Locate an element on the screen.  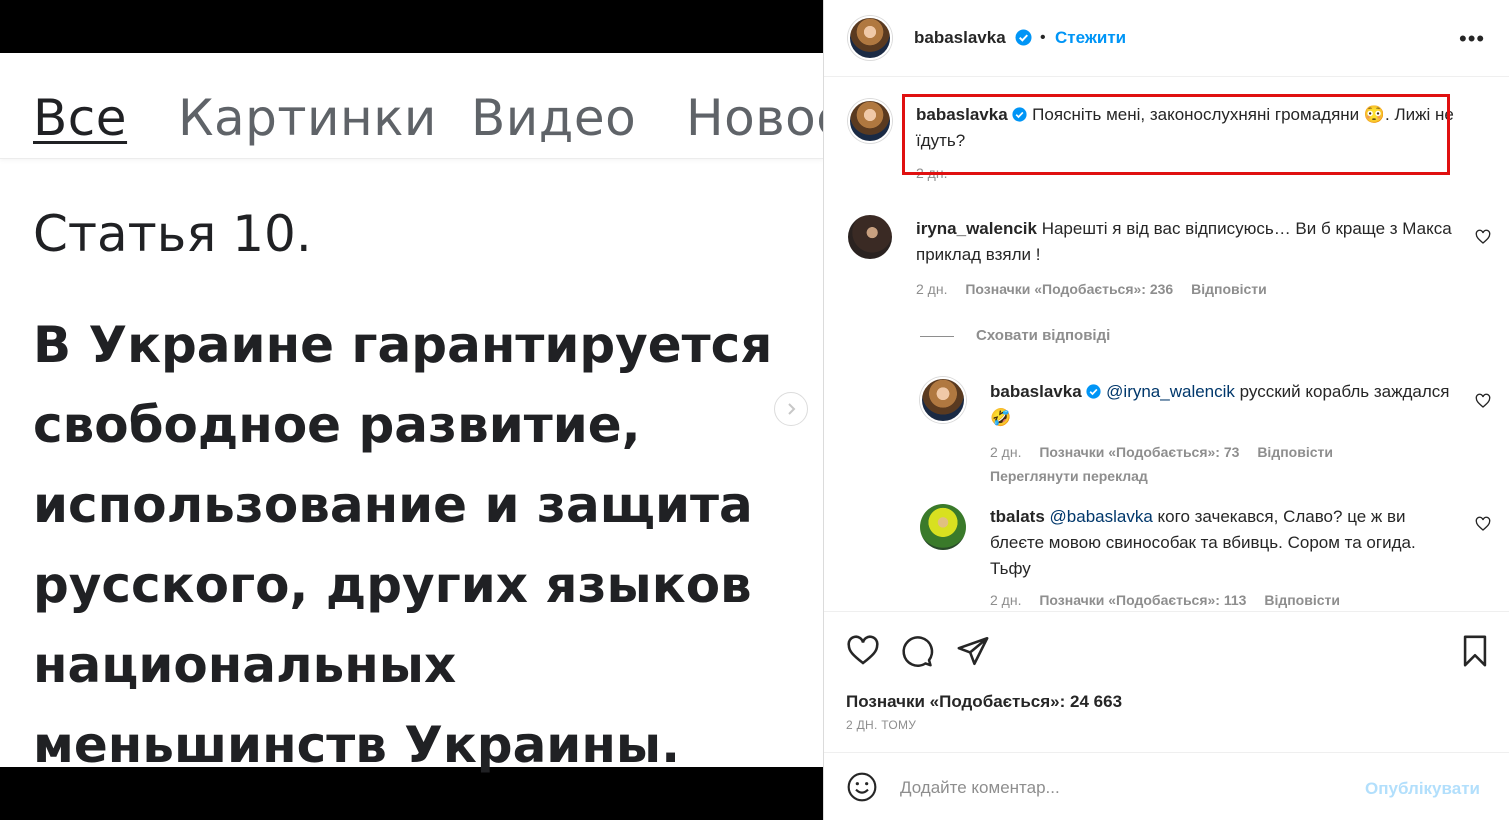
chevron-right-icon is located at coordinates (792, 409).